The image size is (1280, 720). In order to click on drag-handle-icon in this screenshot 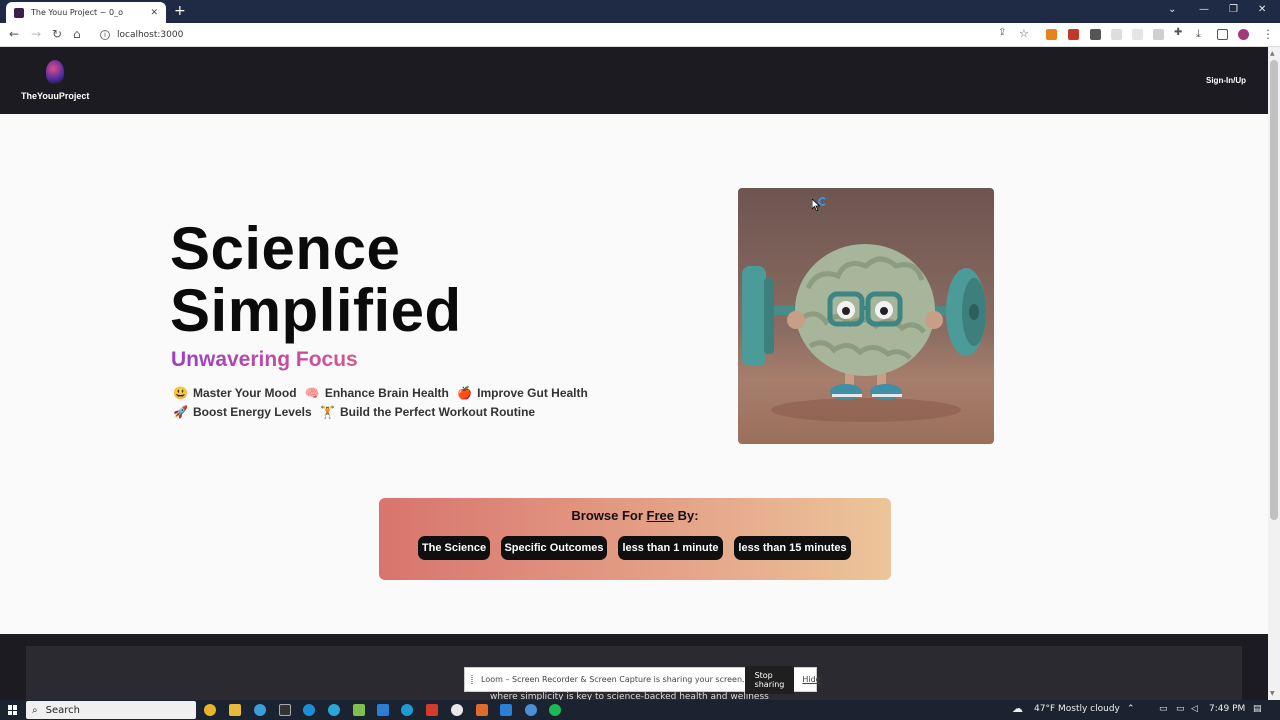, I will do `click(472, 679)`.